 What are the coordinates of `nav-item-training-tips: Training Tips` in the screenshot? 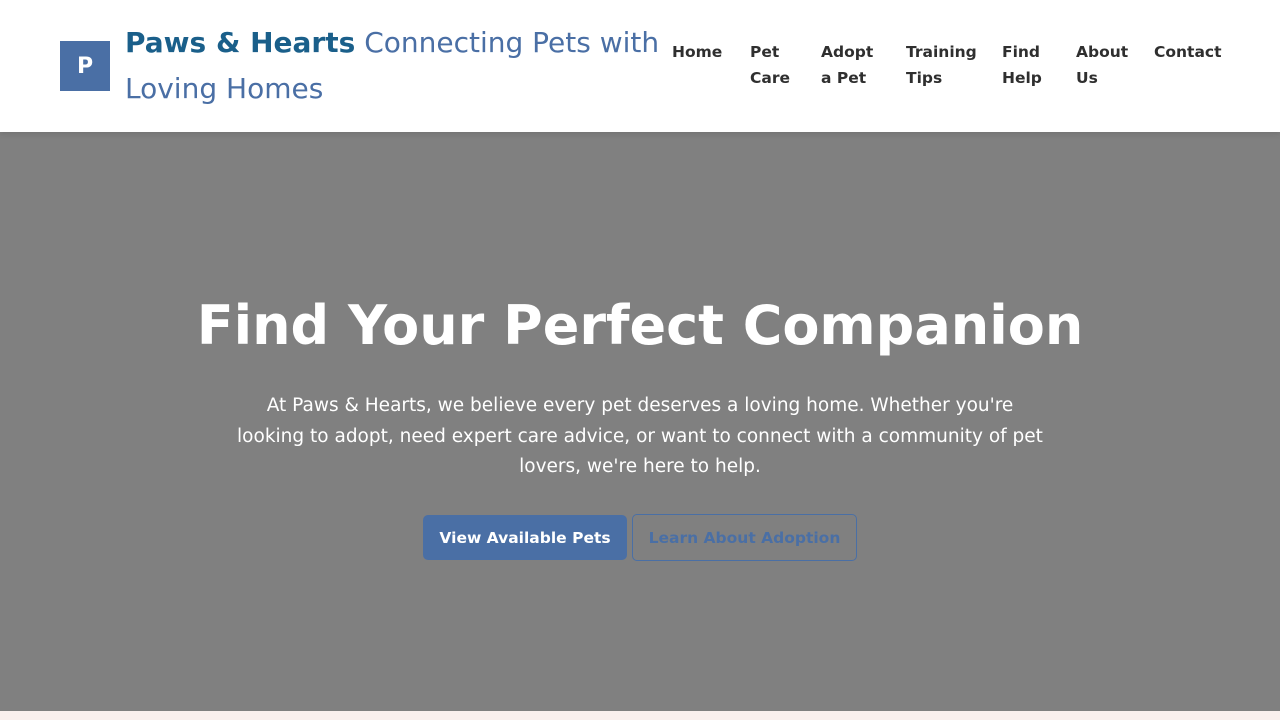 It's located at (942, 65).